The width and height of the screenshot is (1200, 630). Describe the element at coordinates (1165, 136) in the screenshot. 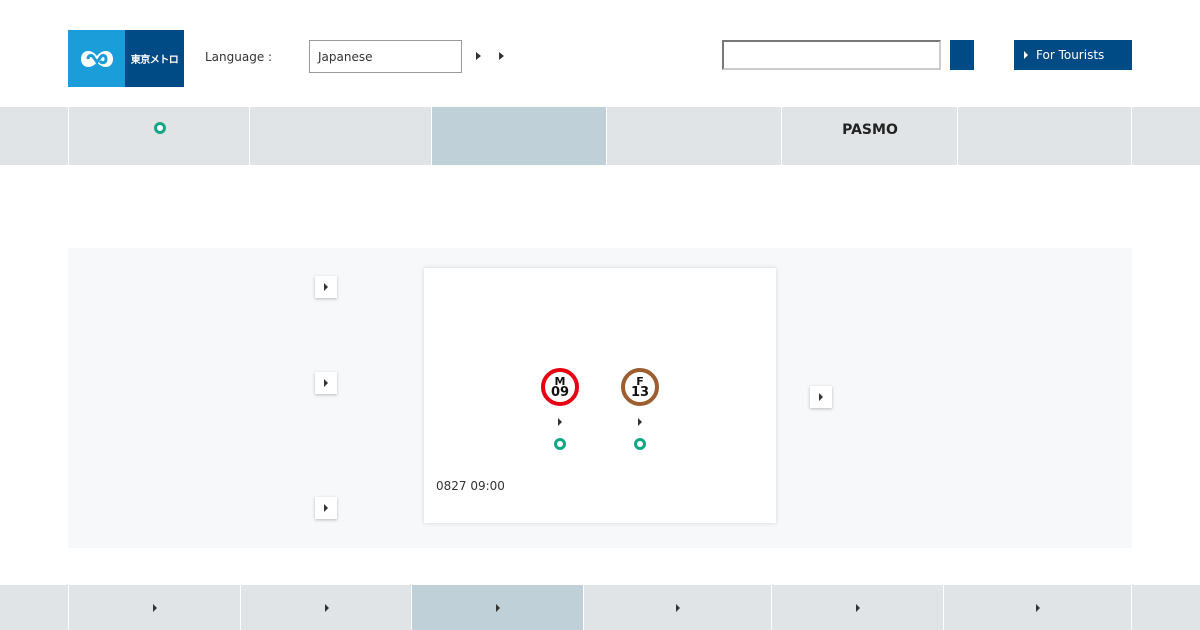

I see `nav-item-edge` at that location.